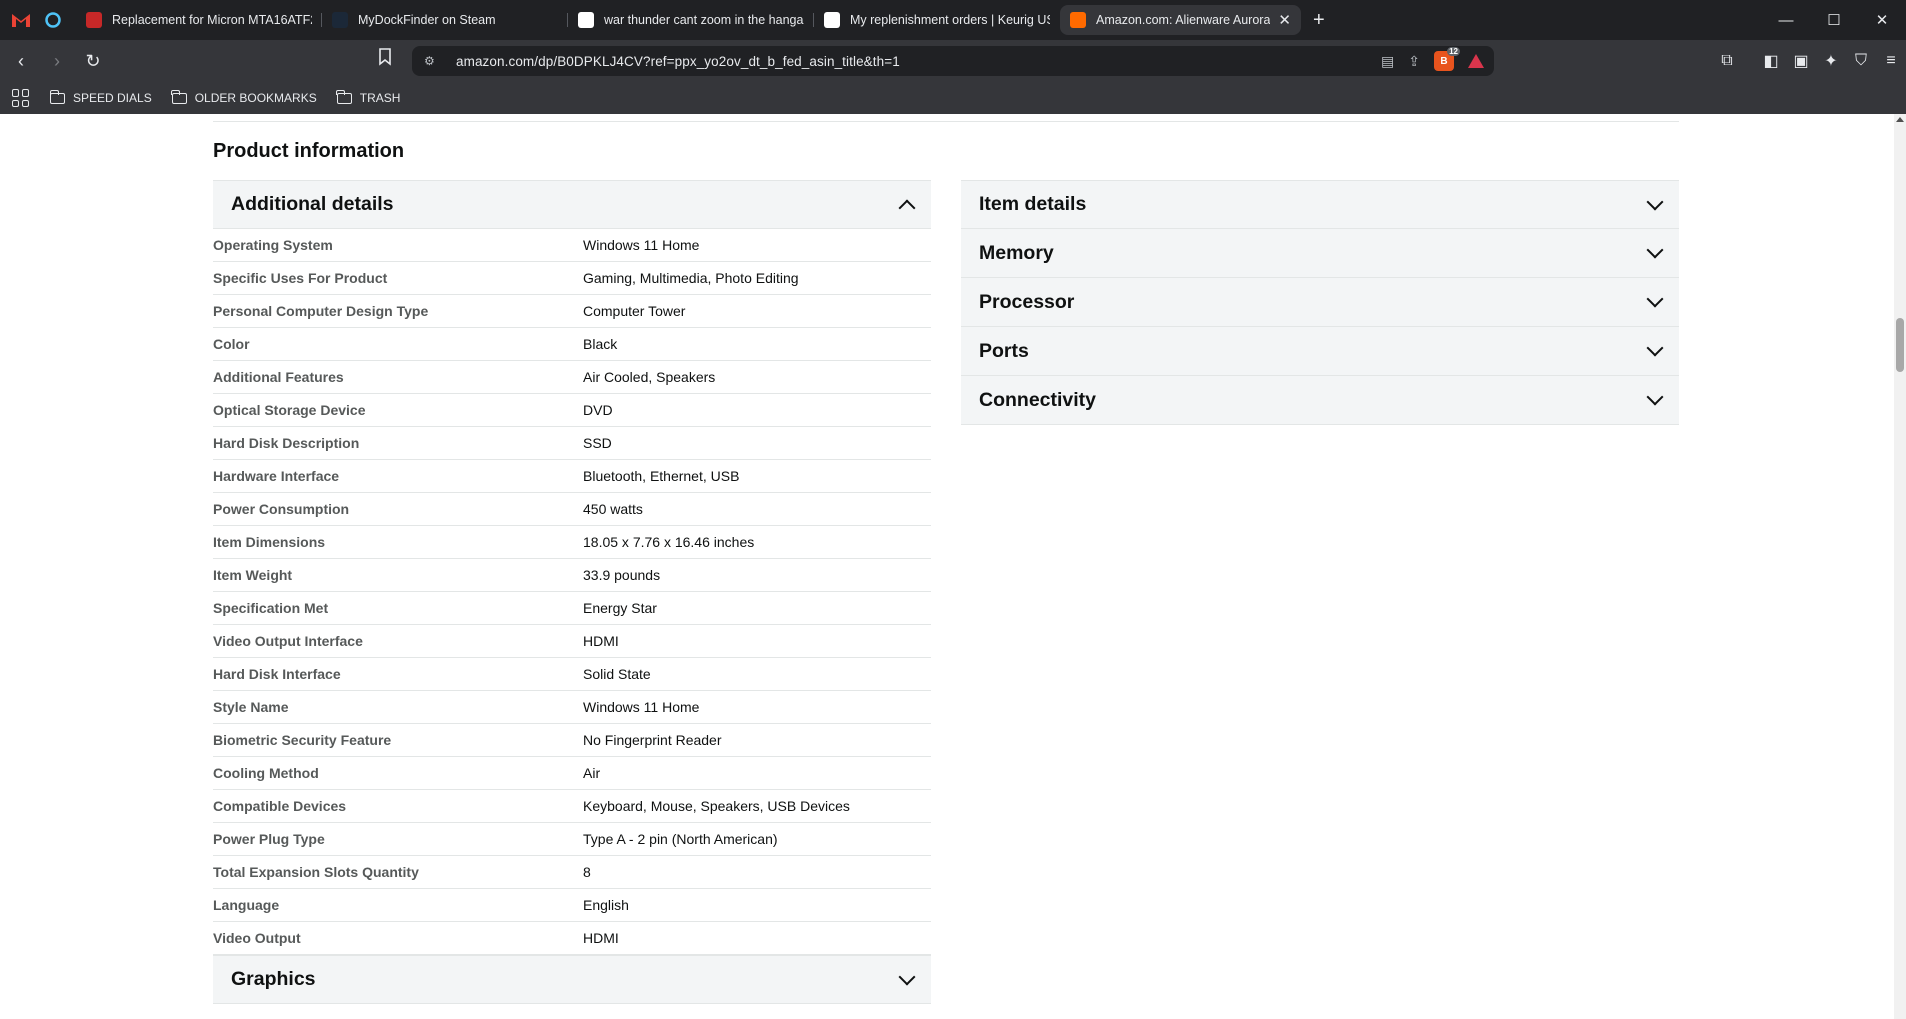 The width and height of the screenshot is (1906, 1019). What do you see at coordinates (572, 443) in the screenshot?
I see `spec-row: Hard Disk Description SSD` at bounding box center [572, 443].